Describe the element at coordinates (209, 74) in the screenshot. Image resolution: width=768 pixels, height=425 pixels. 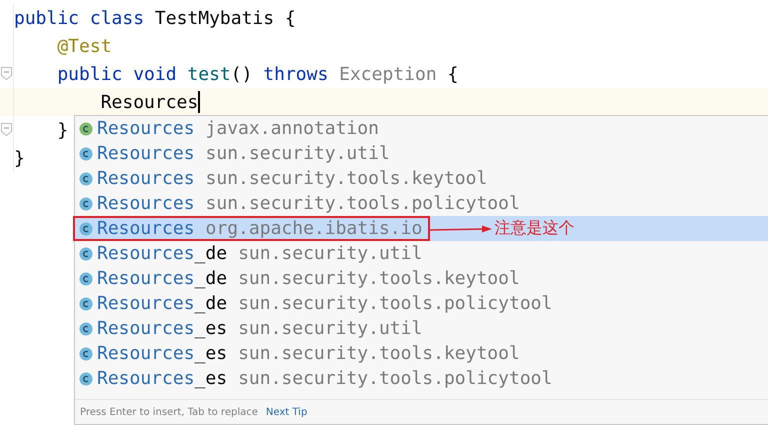
I see `code-token: test` at that location.